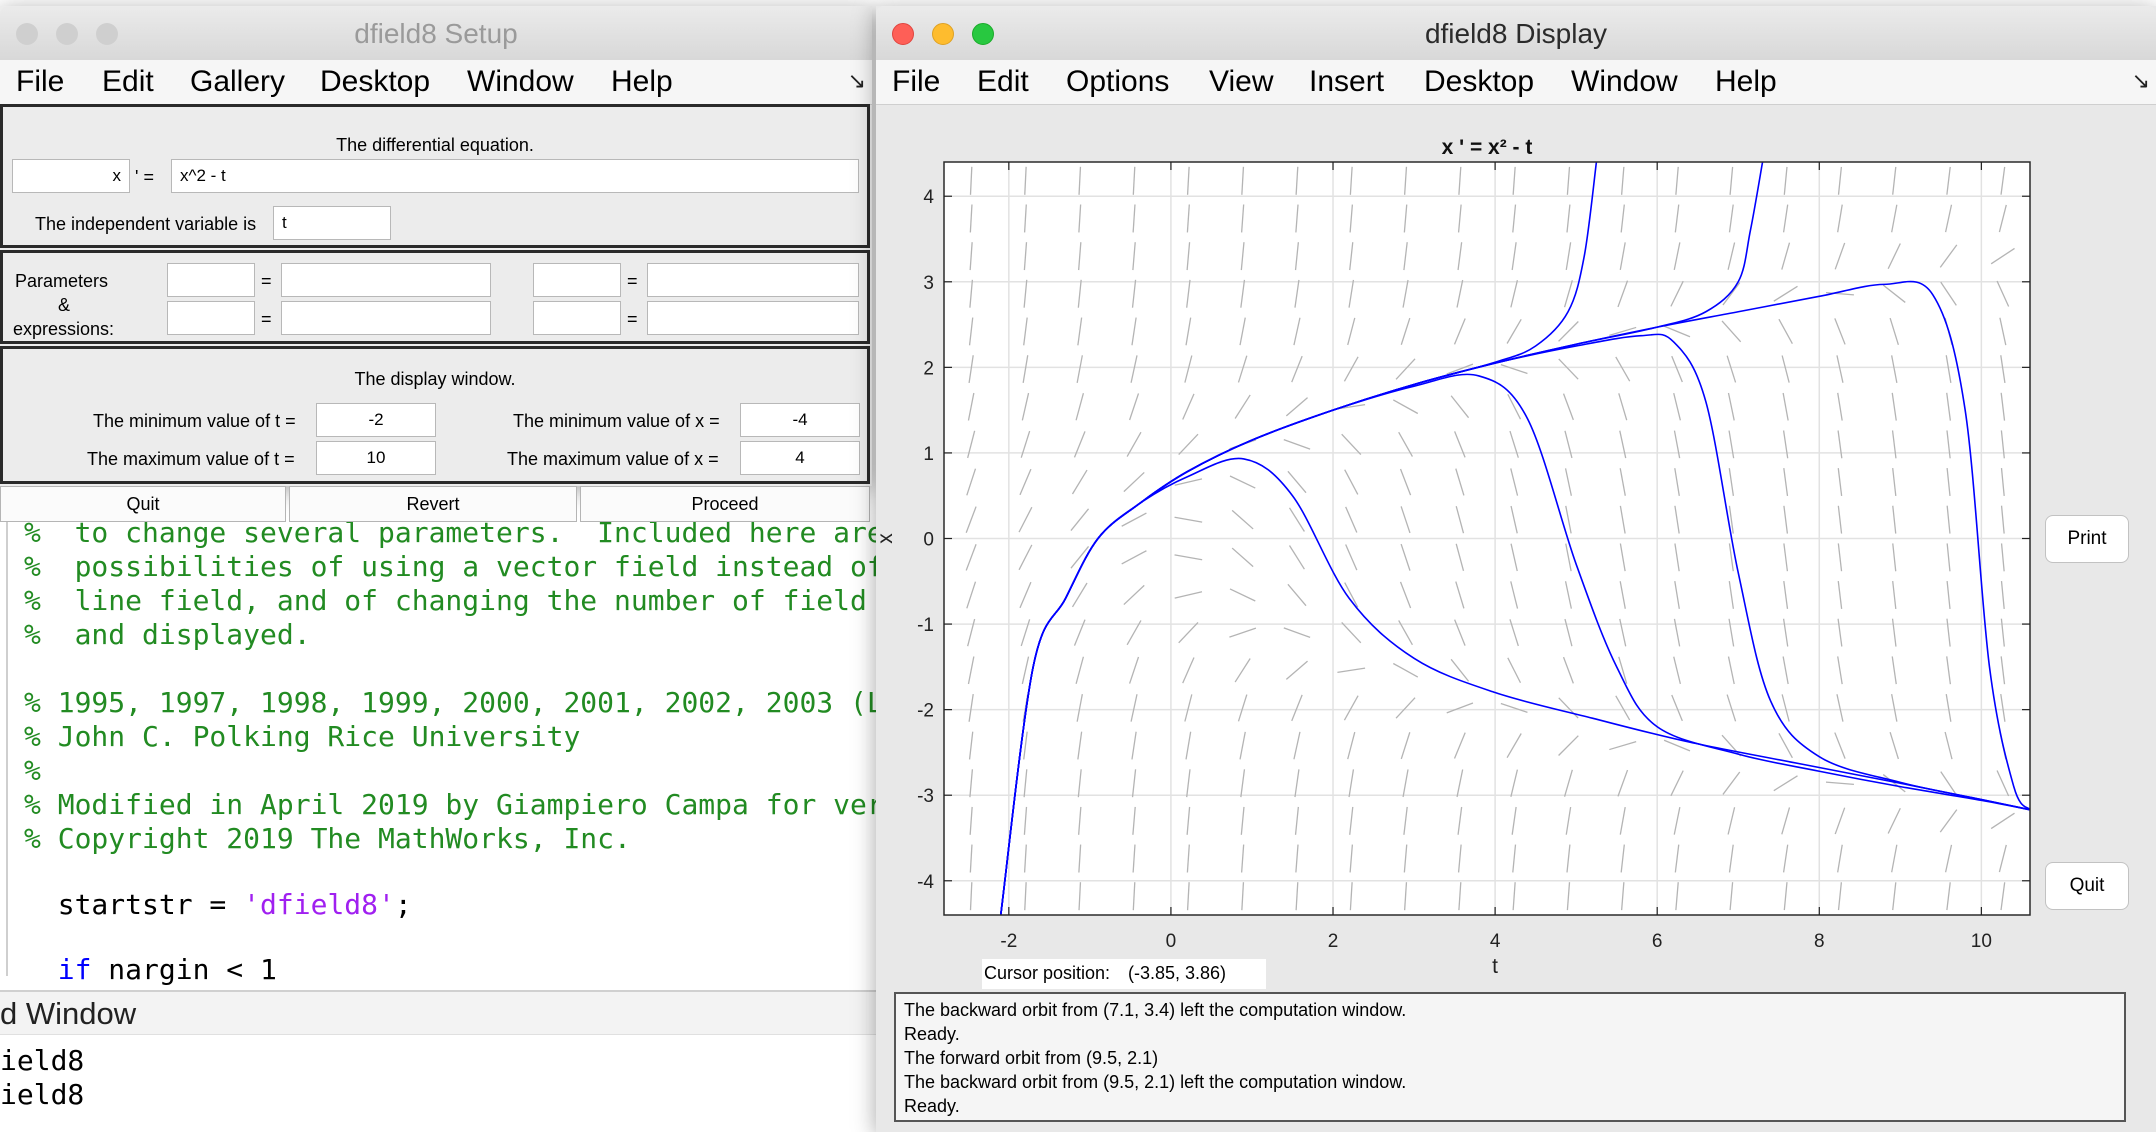 The height and width of the screenshot is (1132, 2156). What do you see at coordinates (1031, 1058) in the screenshot?
I see `message-line-3: The forward orbit from (9.5, 2.1)` at bounding box center [1031, 1058].